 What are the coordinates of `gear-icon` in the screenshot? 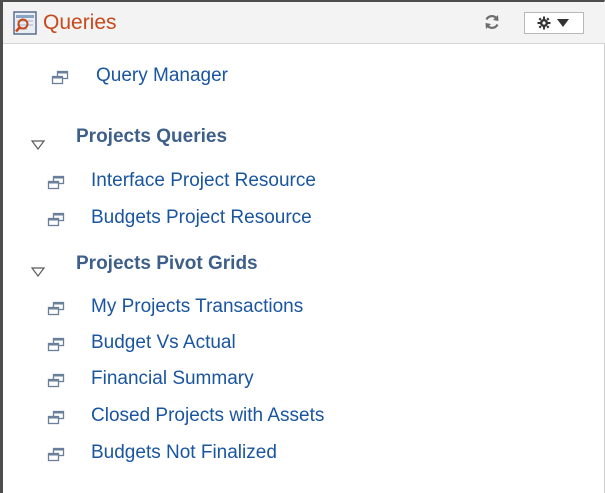 It's located at (544, 23).